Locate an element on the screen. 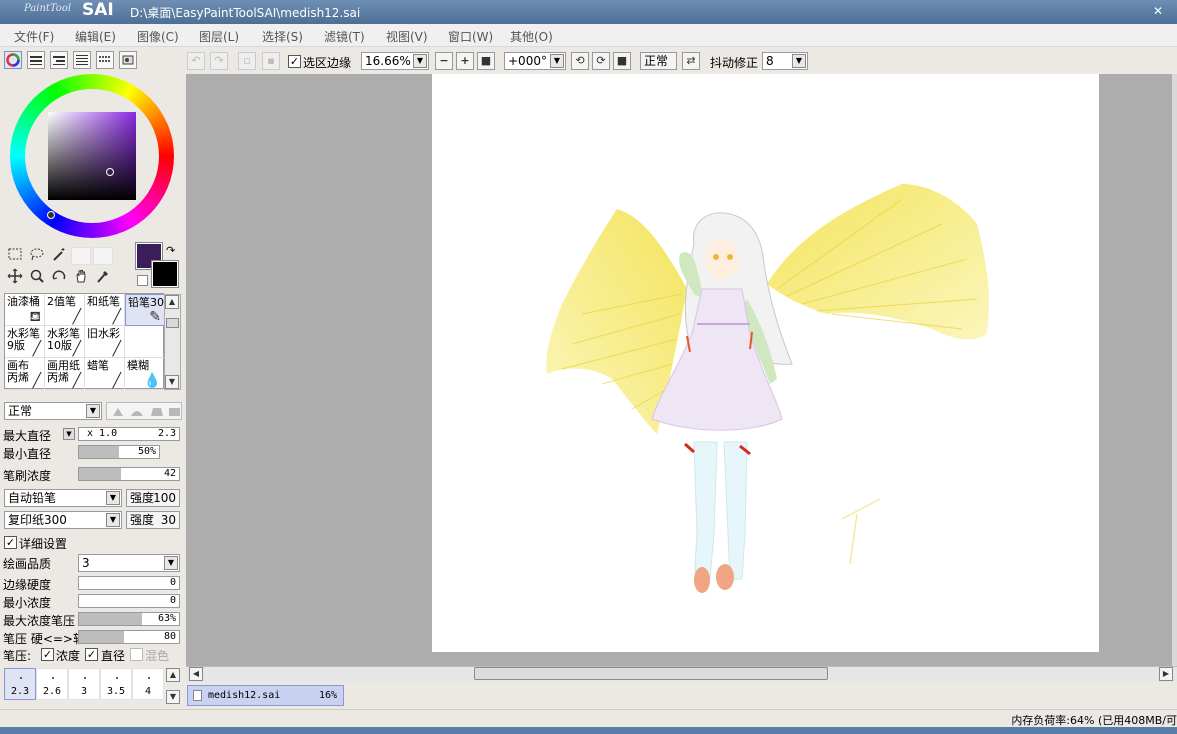 The width and height of the screenshot is (1177, 734). pressure-hardness-label: 笔压 硬<=>软 is located at coordinates (44, 639).